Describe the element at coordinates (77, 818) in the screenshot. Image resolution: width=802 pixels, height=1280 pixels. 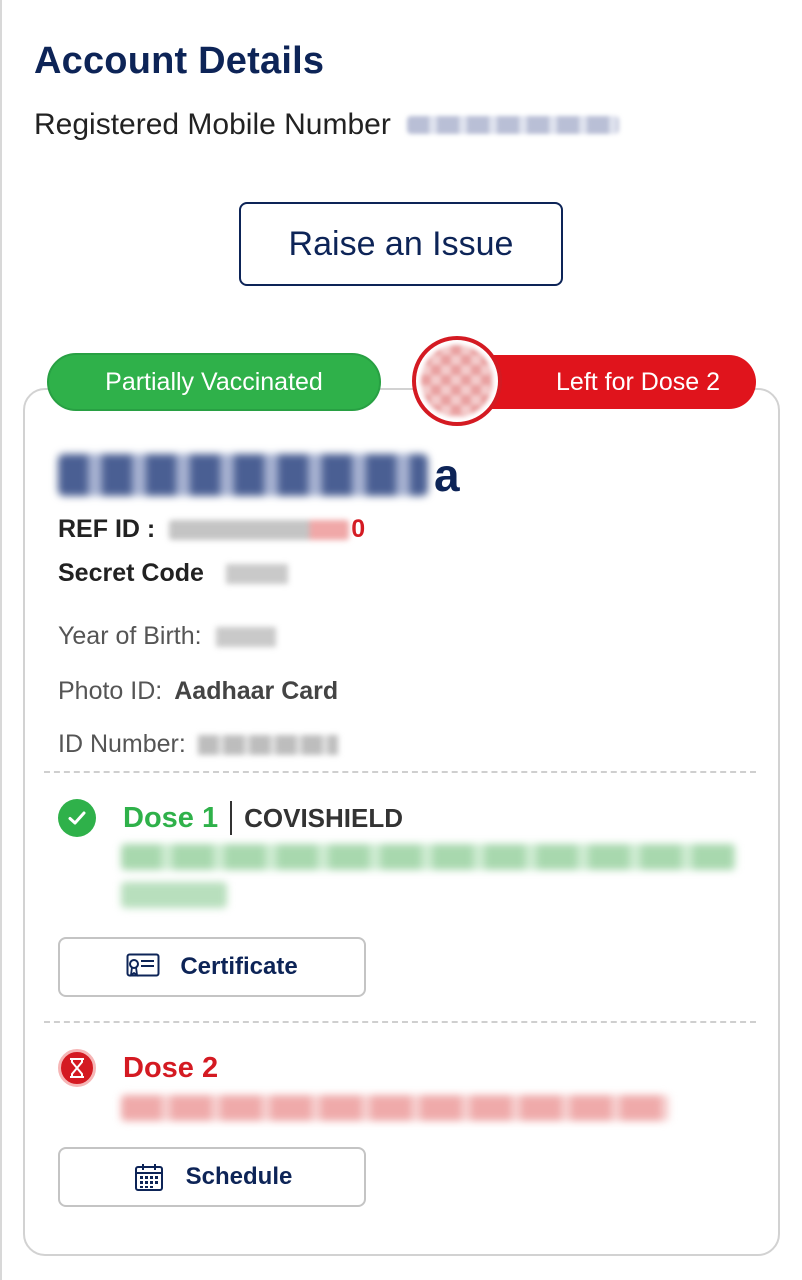
I see `check-icon` at that location.